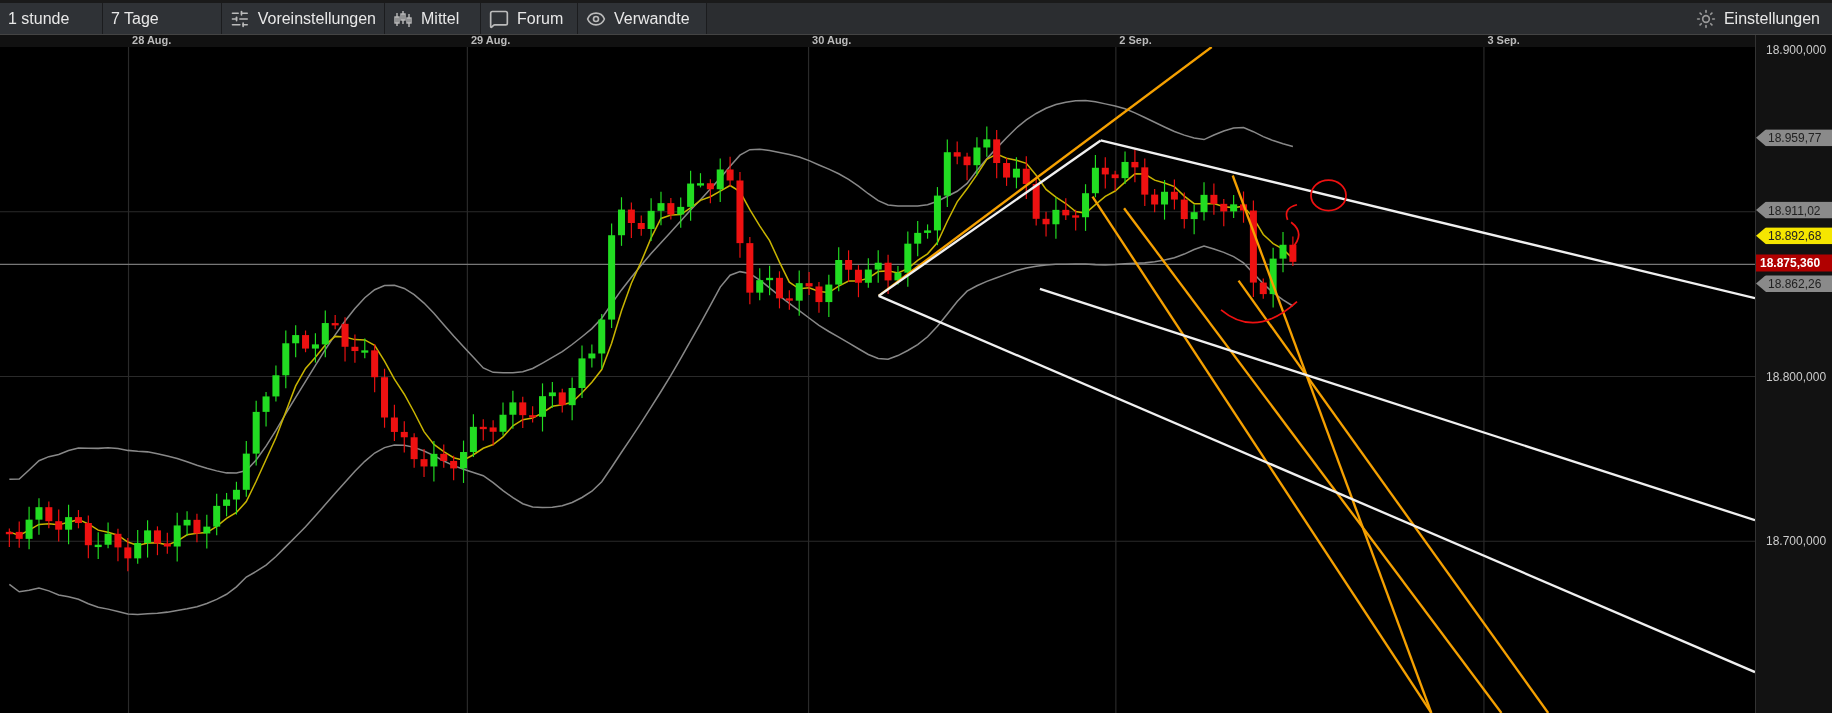 This screenshot has width=1832, height=713. Describe the element at coordinates (1794, 210) in the screenshot. I see `price-tag: 18.911,02` at that location.